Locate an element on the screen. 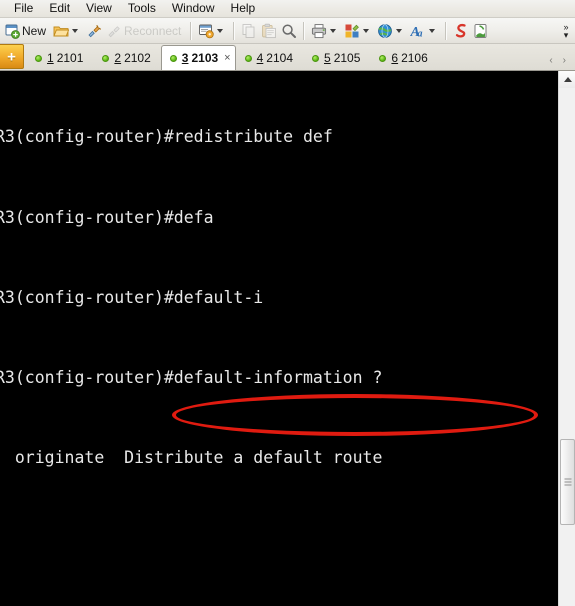 The height and width of the screenshot is (606, 575). file-transfer-button is located at coordinates (358, 31).